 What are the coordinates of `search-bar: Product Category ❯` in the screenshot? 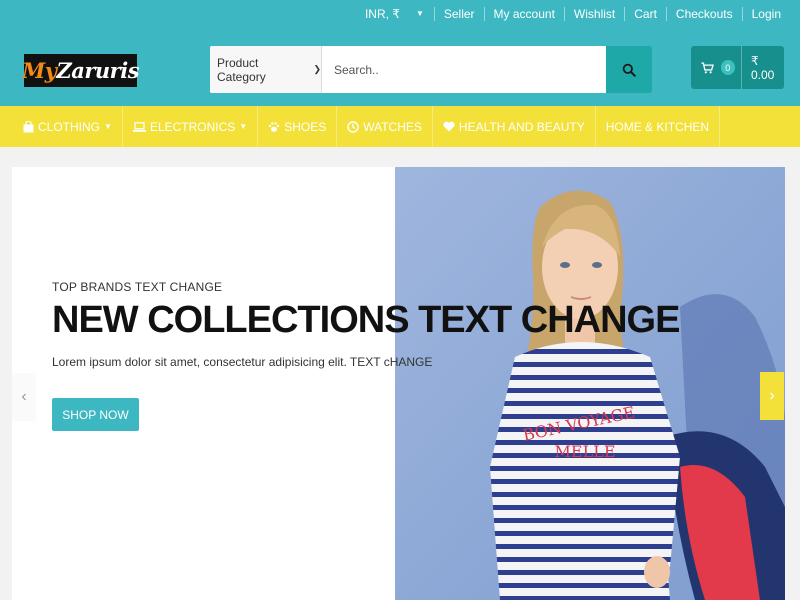 It's located at (431, 69).